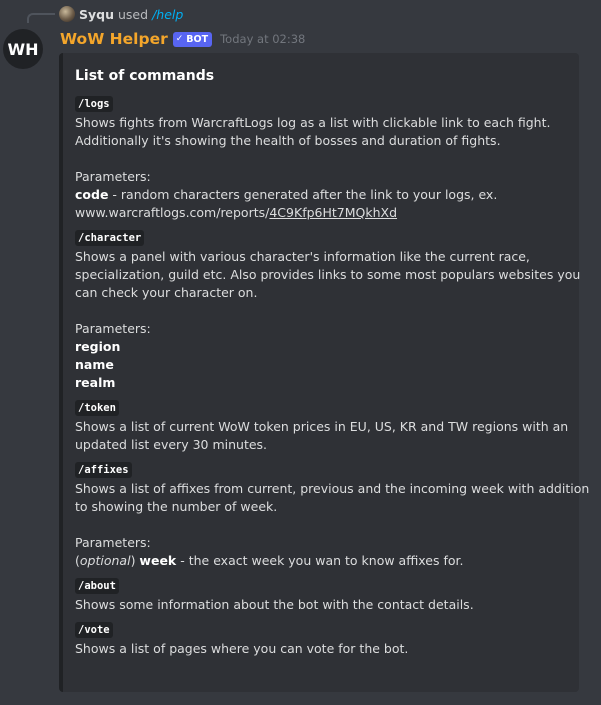  What do you see at coordinates (158, 560) in the screenshot?
I see `param-week: week` at bounding box center [158, 560].